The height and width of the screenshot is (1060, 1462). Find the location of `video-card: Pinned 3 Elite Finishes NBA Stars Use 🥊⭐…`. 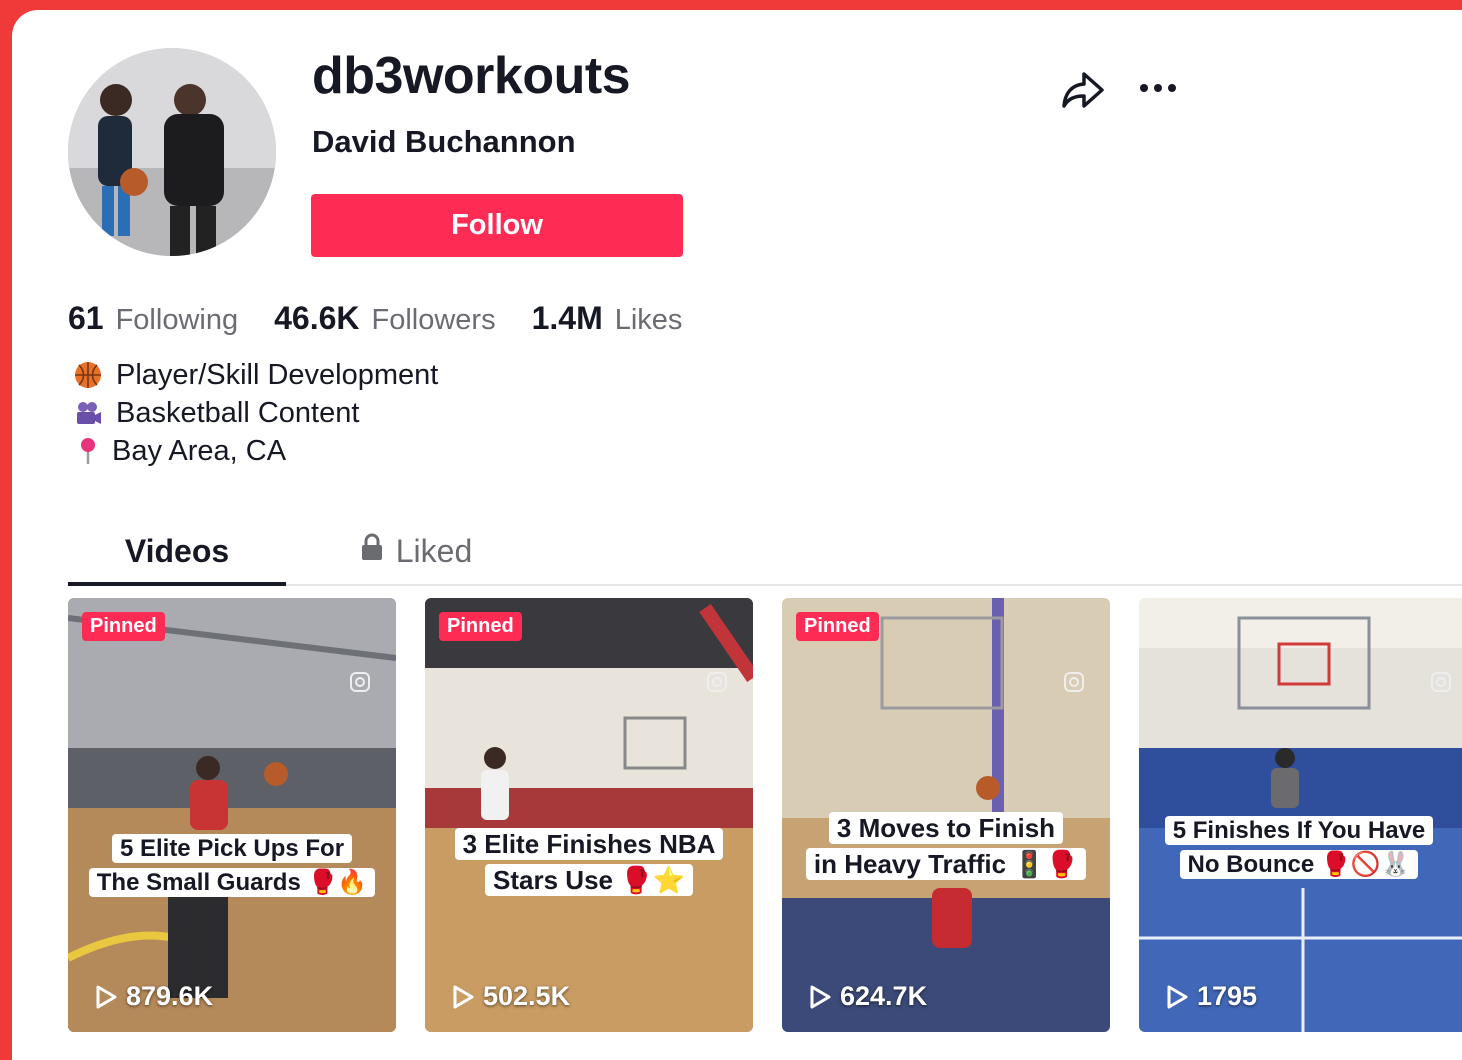

video-card: Pinned 3 Elite Finishes NBA Stars Use 🥊⭐… is located at coordinates (589, 815).